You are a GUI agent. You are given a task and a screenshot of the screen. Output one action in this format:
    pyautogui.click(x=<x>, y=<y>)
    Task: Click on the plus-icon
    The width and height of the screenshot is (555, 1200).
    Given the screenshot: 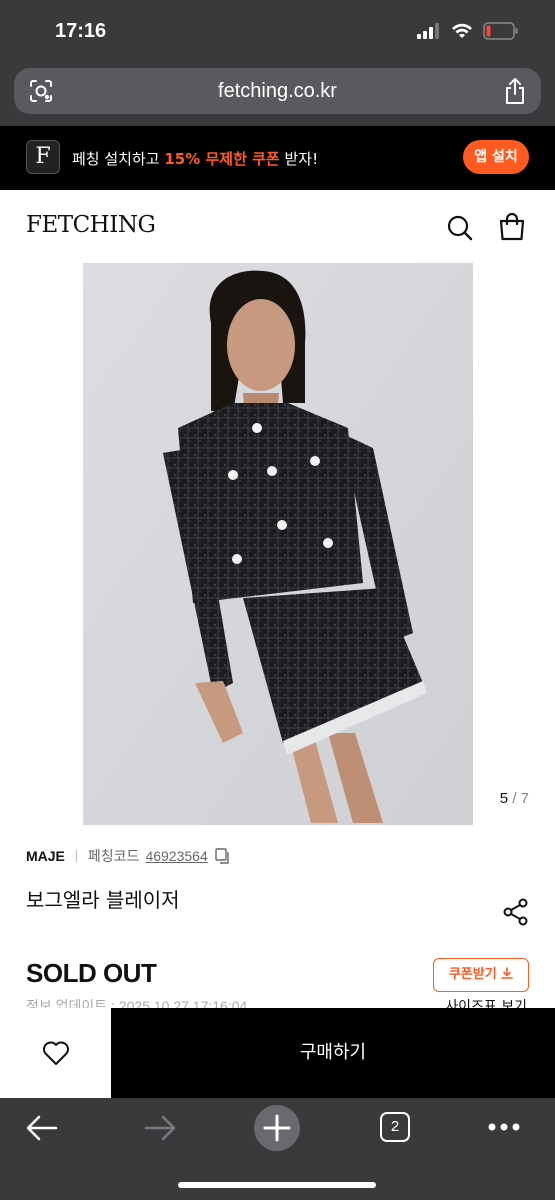 What is the action you would take?
    pyautogui.click(x=277, y=1128)
    